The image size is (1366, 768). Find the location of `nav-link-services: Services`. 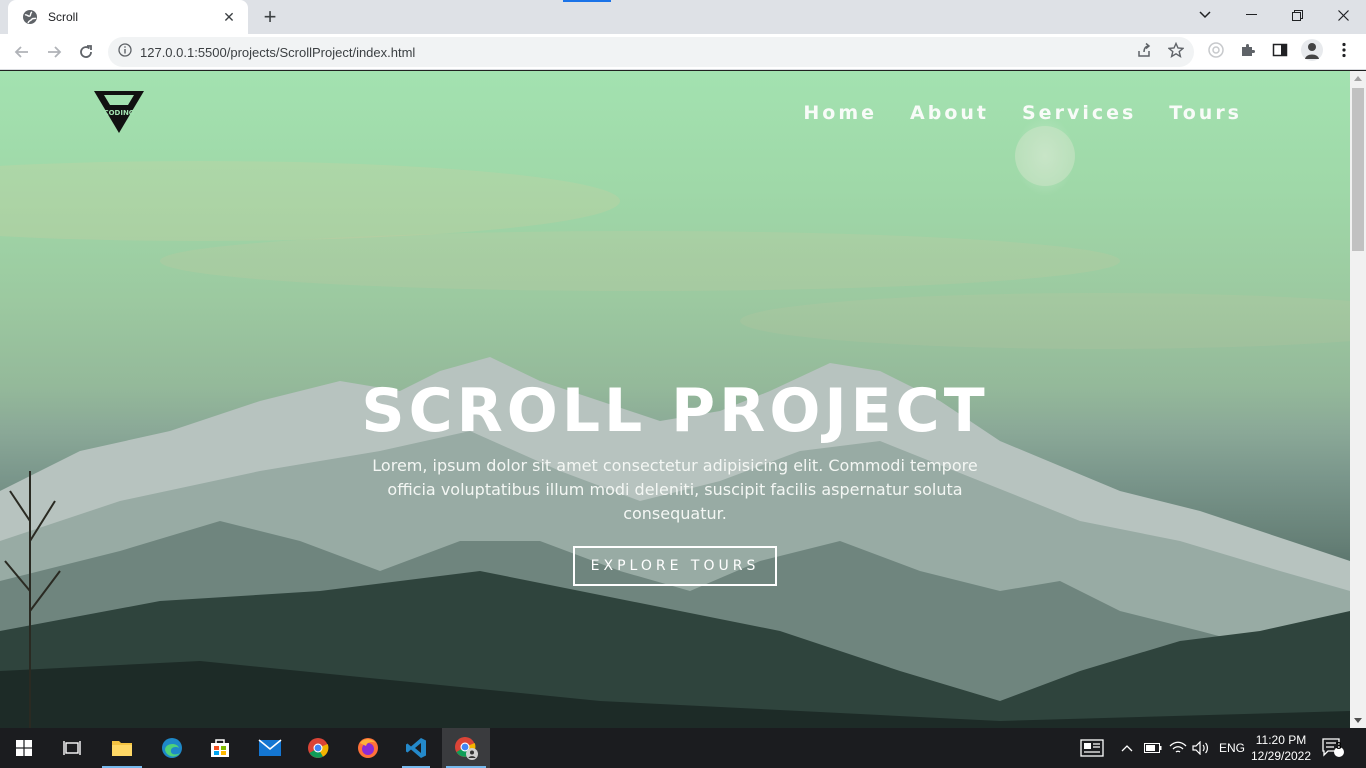

nav-link-services: Services is located at coordinates (1079, 113).